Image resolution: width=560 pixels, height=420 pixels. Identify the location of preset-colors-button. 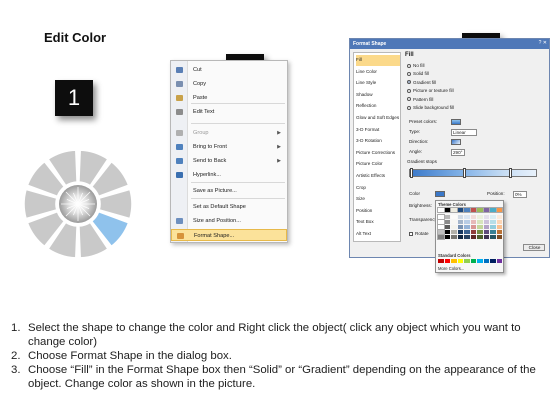
(456, 122).